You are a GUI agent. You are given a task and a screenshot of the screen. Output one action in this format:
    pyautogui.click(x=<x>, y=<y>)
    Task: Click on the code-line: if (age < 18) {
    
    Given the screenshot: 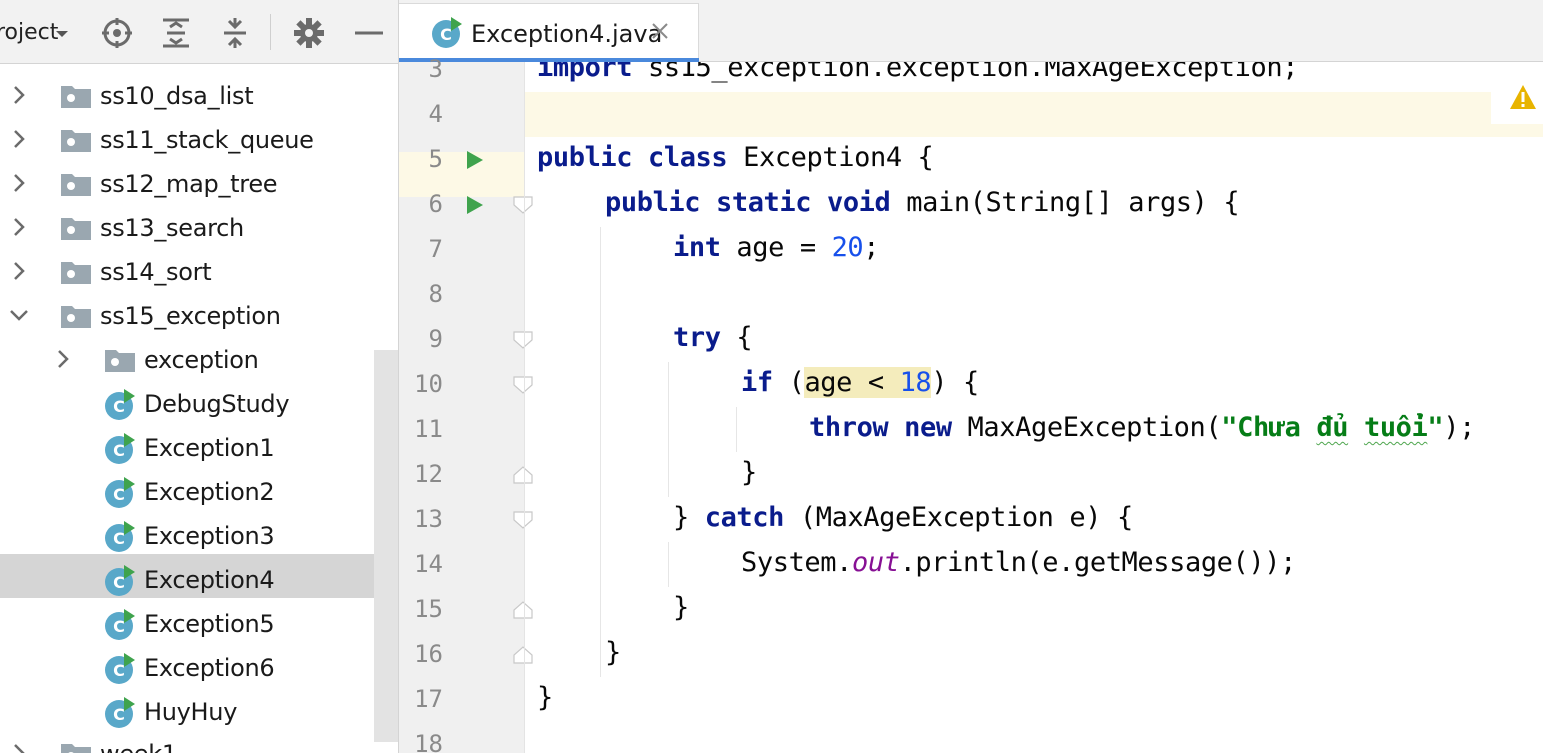 What is the action you would take?
    pyautogui.click(x=1034, y=384)
    